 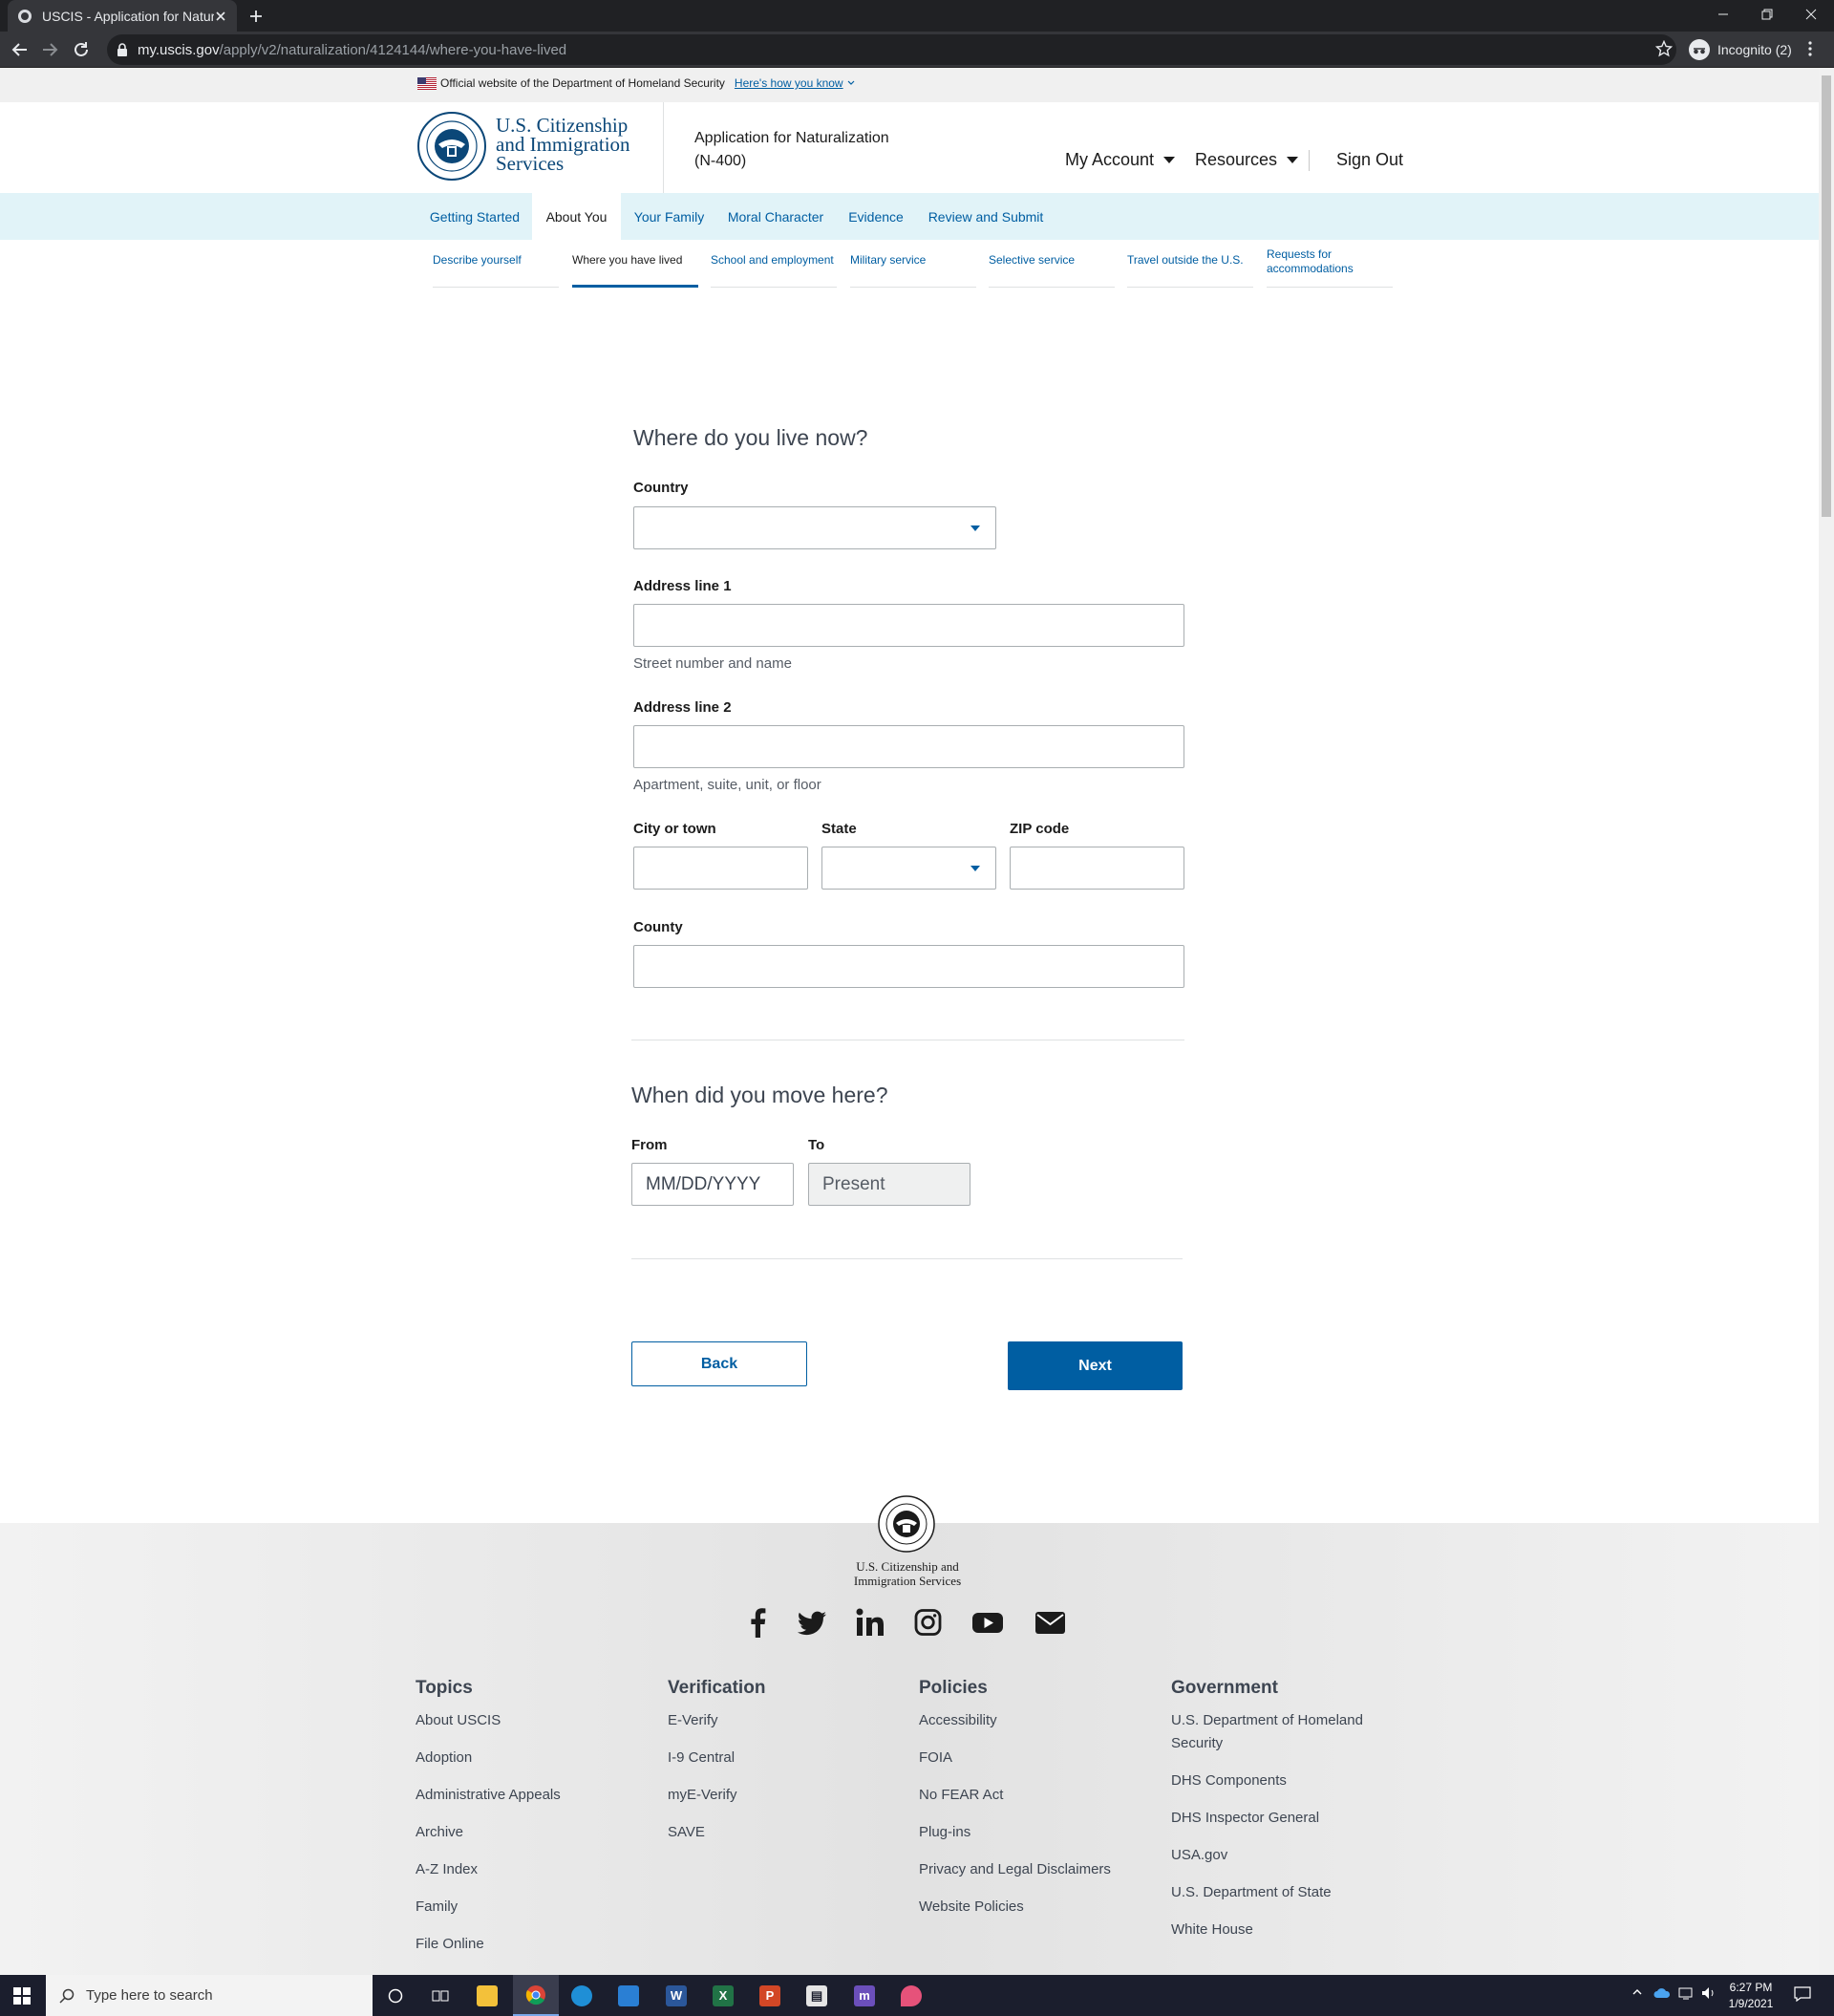 I want to click on page-scrollbar, so click(x=1827, y=1022).